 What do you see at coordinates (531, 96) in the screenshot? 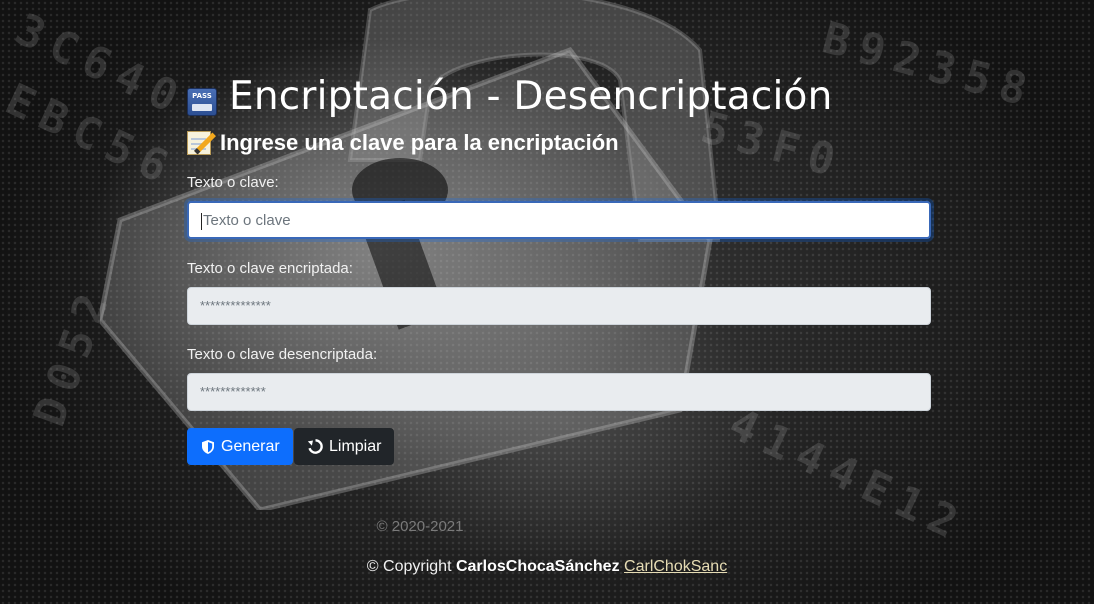
I see `page-title: Encriptación - Desencriptación` at bounding box center [531, 96].